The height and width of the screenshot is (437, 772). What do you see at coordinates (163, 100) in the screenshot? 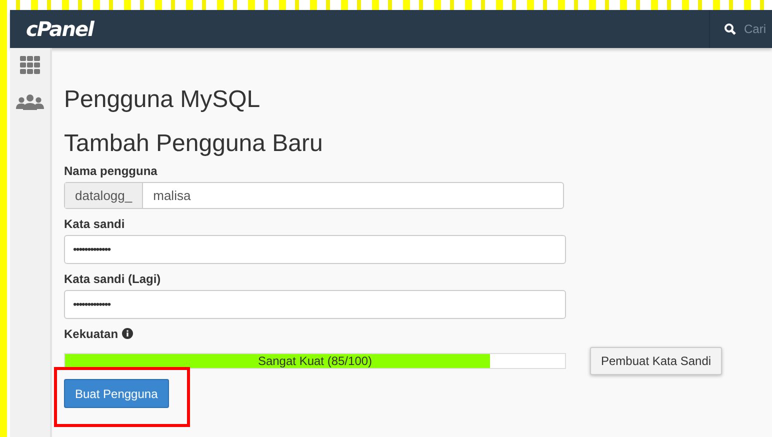
I see `page-title: Pengguna MySQL` at bounding box center [163, 100].